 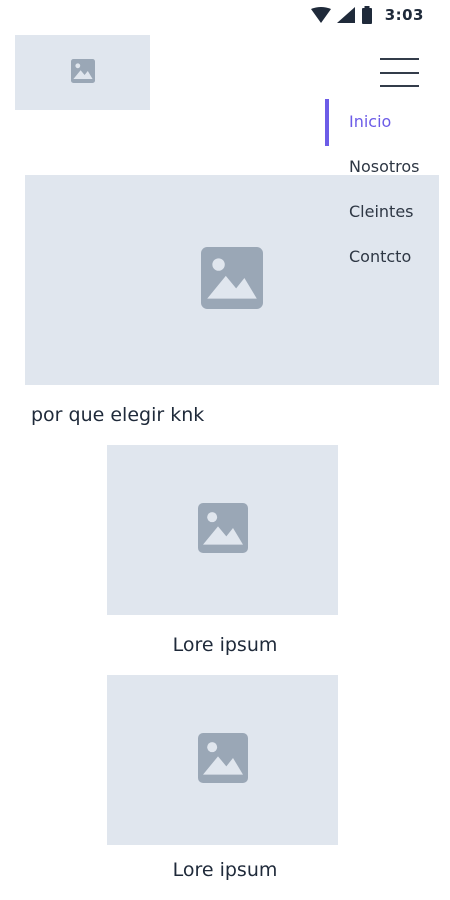 I want to click on status-icons: 3:03, so click(x=367, y=15).